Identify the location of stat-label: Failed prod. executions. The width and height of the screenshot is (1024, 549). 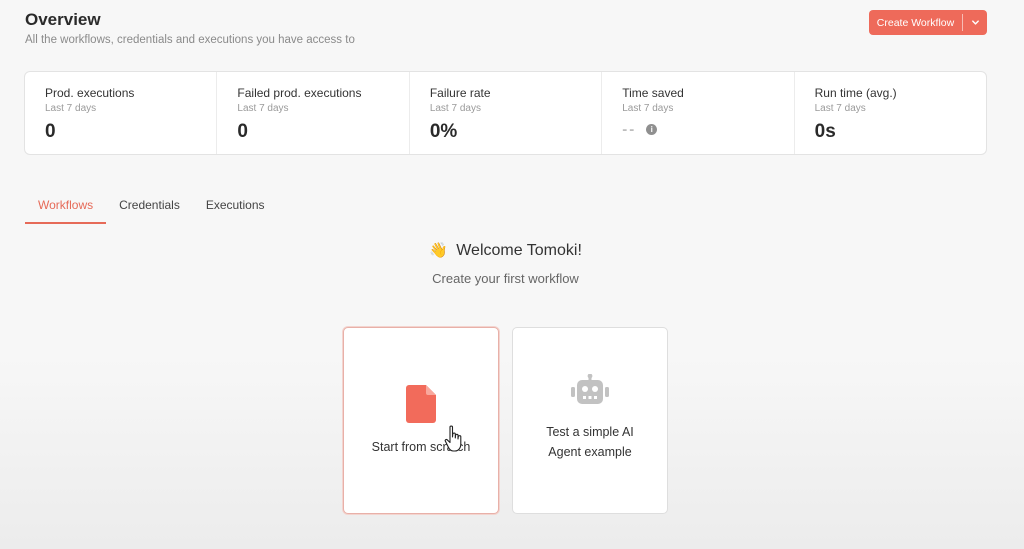
(299, 93).